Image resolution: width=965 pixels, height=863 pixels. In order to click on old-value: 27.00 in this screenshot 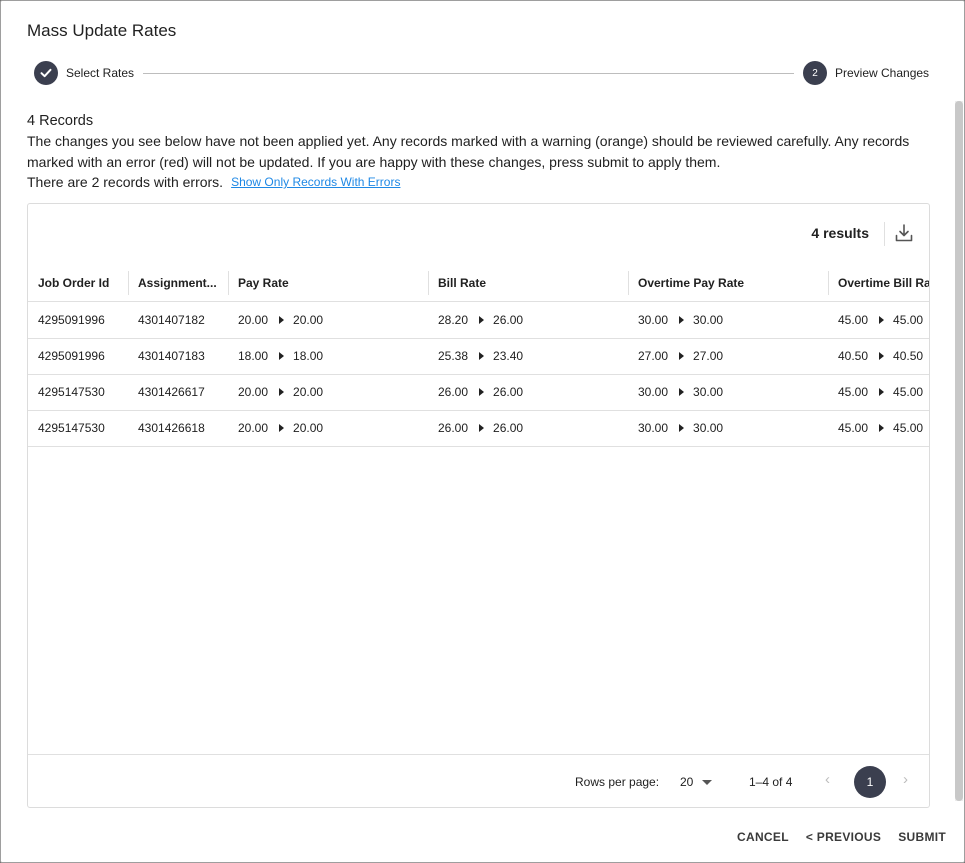, I will do `click(653, 356)`.